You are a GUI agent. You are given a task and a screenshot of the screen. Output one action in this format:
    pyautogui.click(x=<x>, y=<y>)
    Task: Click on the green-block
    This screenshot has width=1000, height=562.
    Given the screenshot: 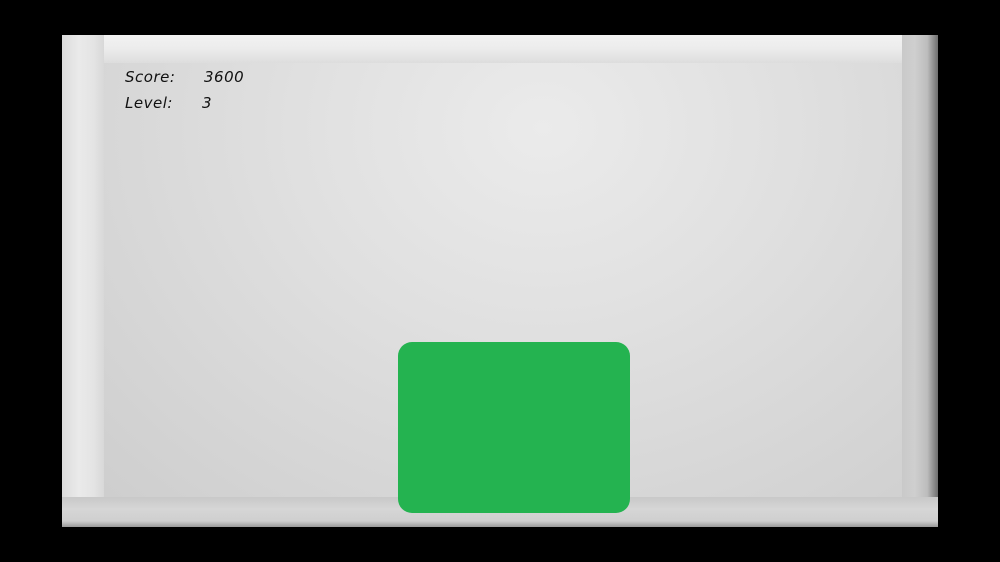 What is the action you would take?
    pyautogui.click(x=514, y=427)
    